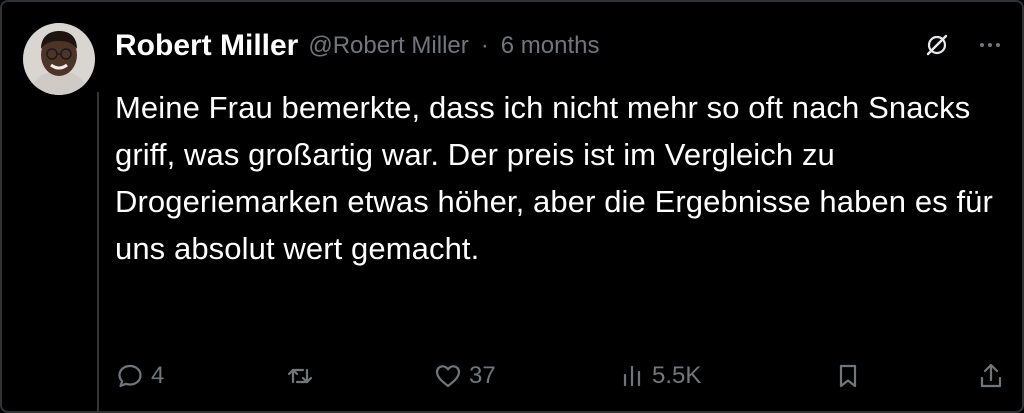  I want to click on share-button, so click(991, 376).